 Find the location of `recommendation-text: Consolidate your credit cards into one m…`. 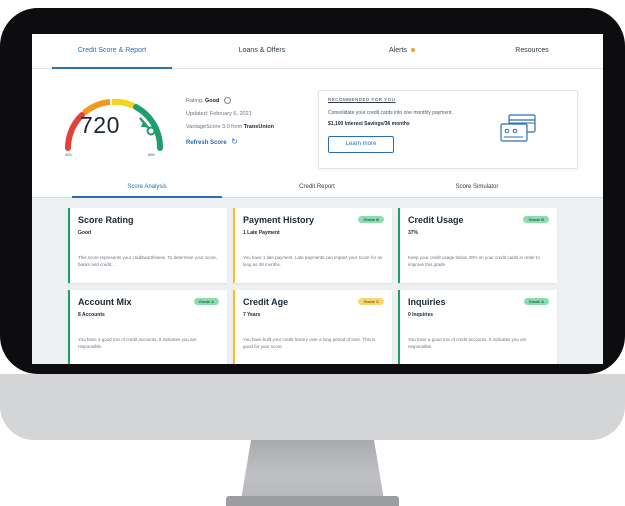

recommendation-text: Consolidate your credit cards into one m… is located at coordinates (390, 113).